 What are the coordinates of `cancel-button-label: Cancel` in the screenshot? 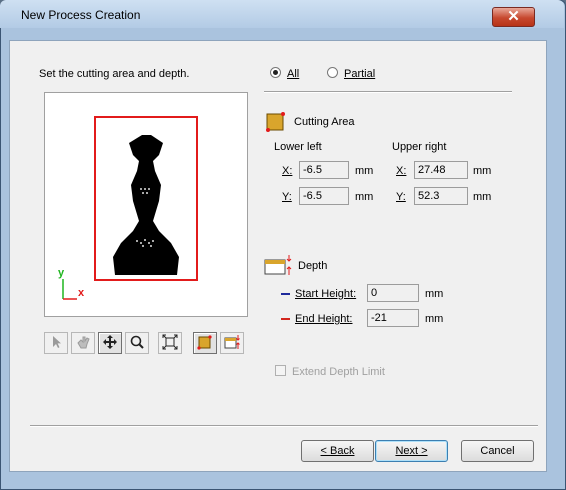 It's located at (497, 451).